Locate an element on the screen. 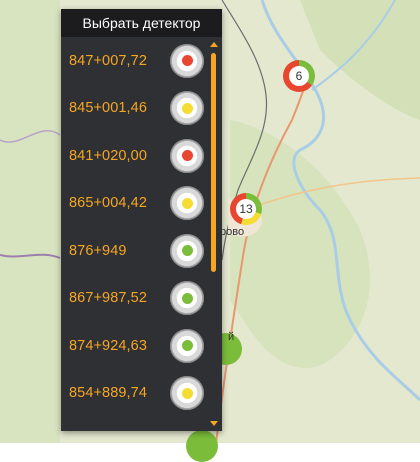 Image resolution: width=420 pixels, height=462 pixels. detector-label: 847+007,72 is located at coordinates (108, 60).